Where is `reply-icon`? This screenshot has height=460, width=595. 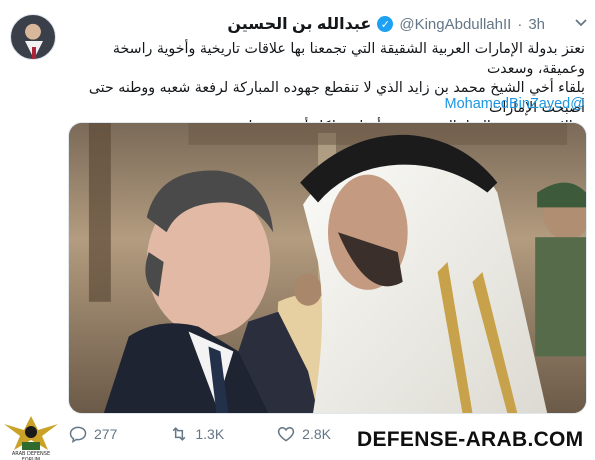 reply-icon is located at coordinates (78, 434).